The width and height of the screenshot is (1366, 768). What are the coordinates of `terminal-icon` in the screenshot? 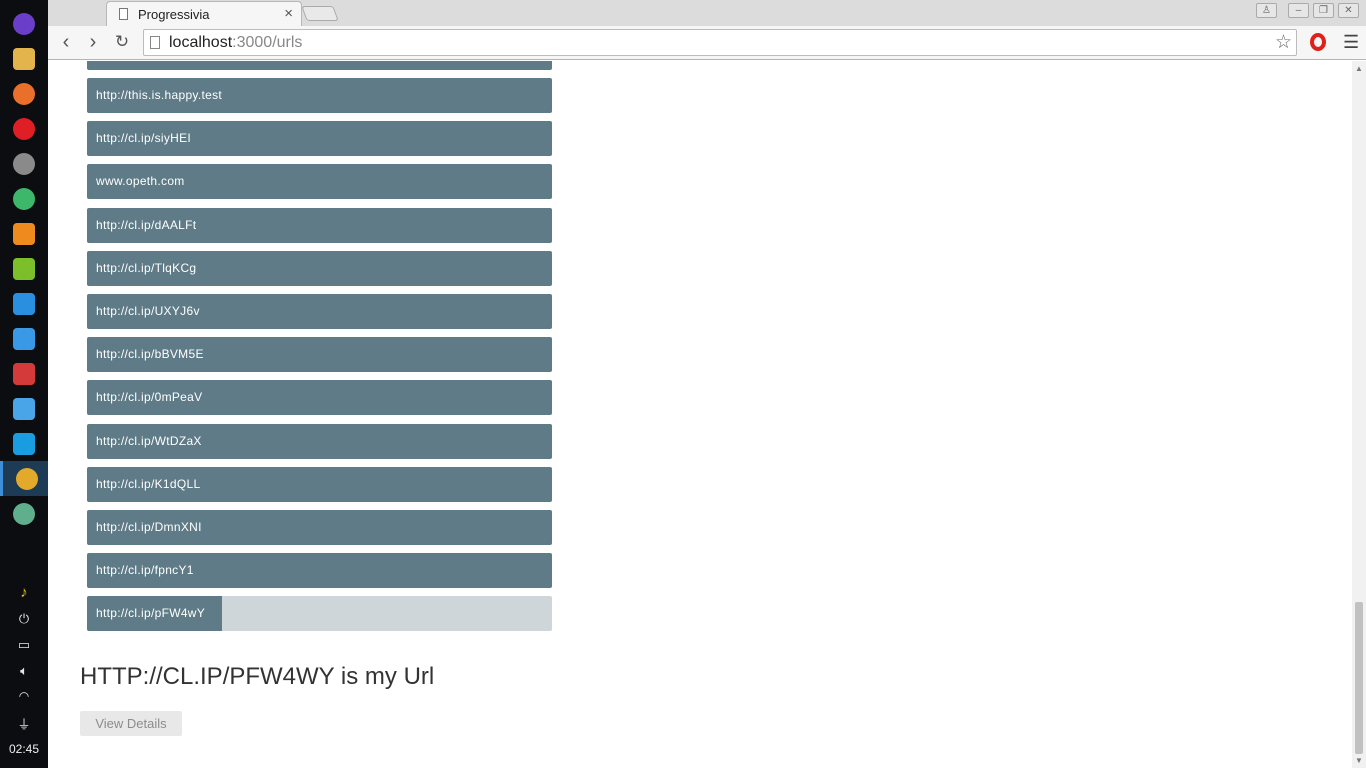 It's located at (24, 374).